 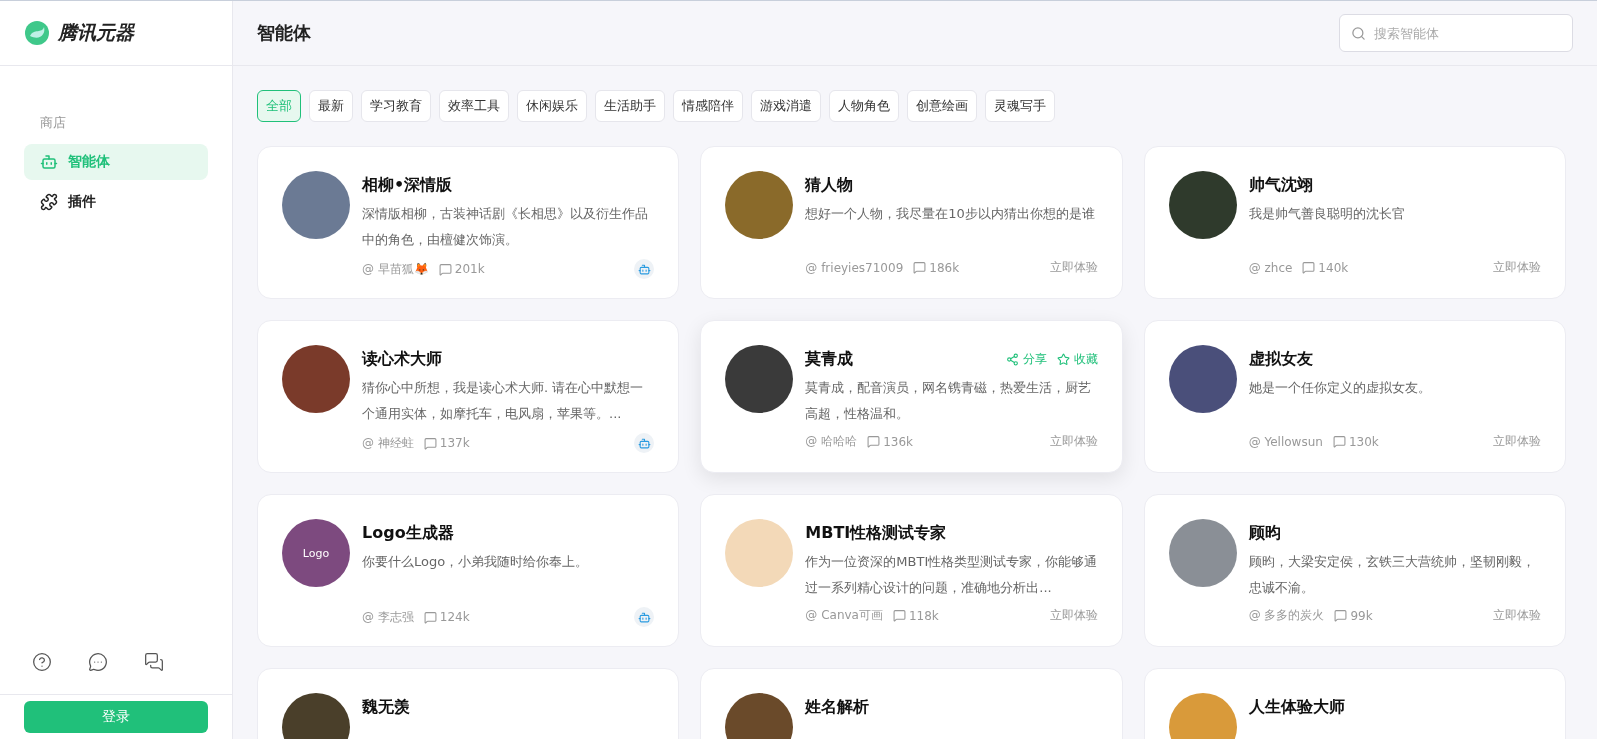 I want to click on search-icon, so click(x=1358, y=33).